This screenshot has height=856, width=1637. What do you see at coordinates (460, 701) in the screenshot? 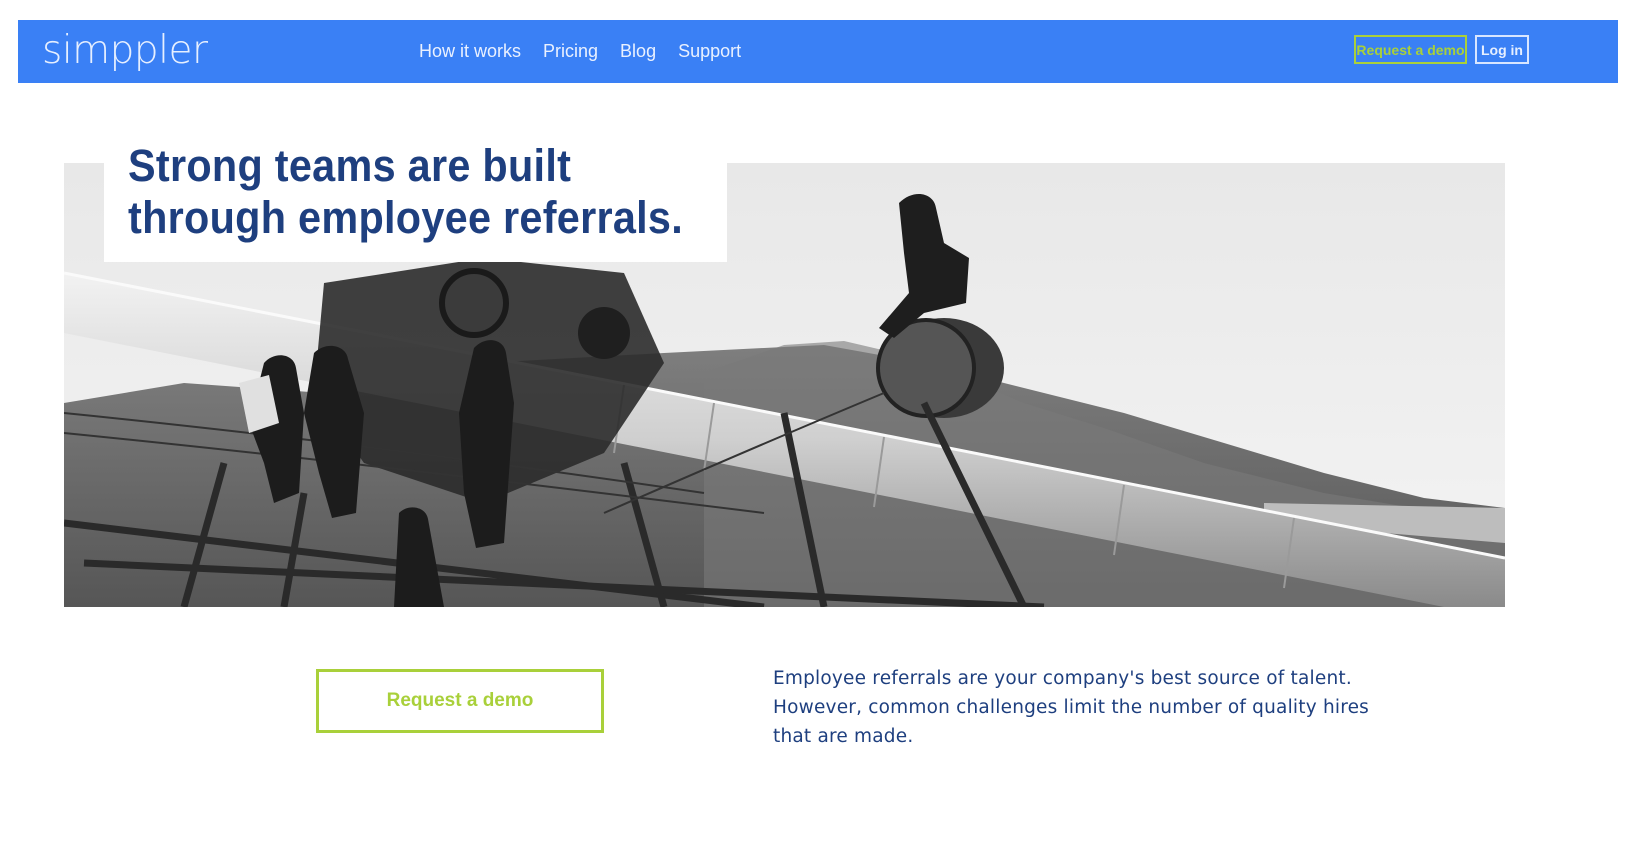
I see `request-demo-button: Request a demo` at bounding box center [460, 701].